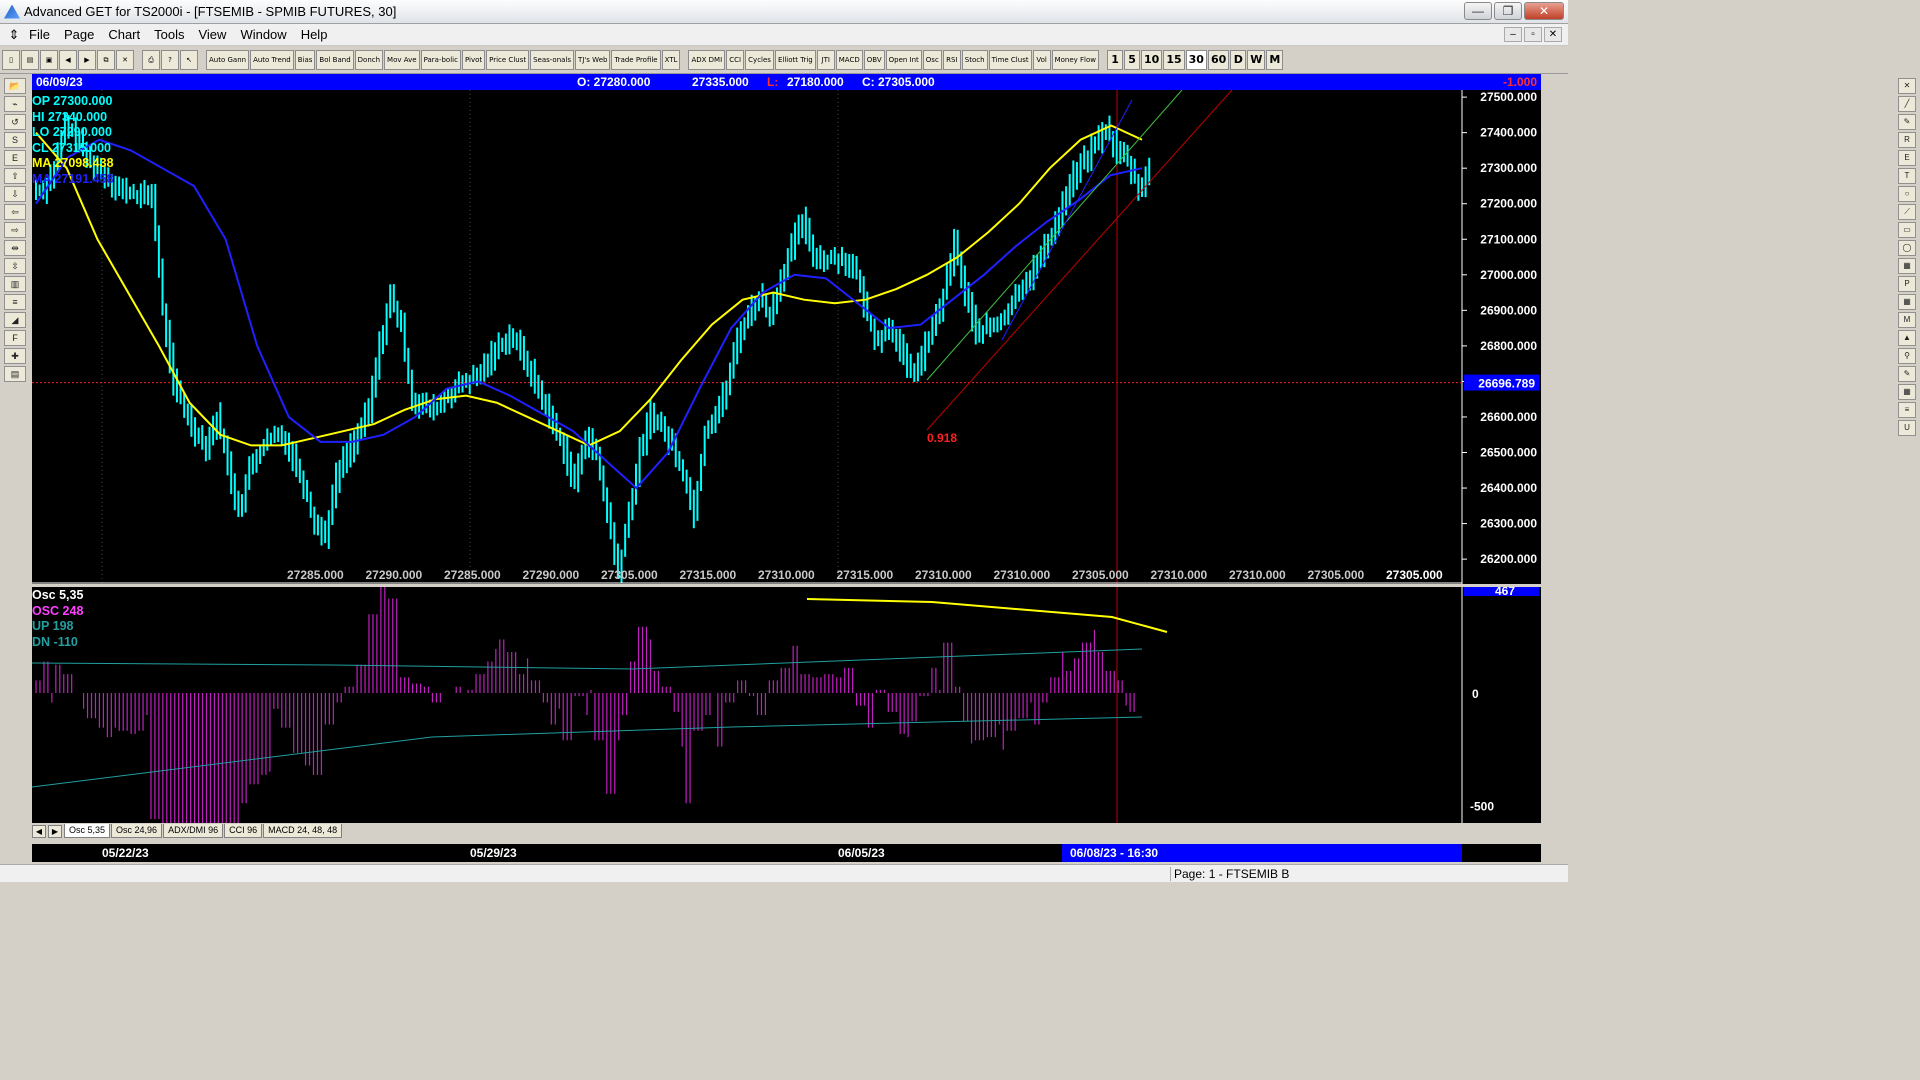  I want to click on fib-time-icon: T, so click(1907, 176).